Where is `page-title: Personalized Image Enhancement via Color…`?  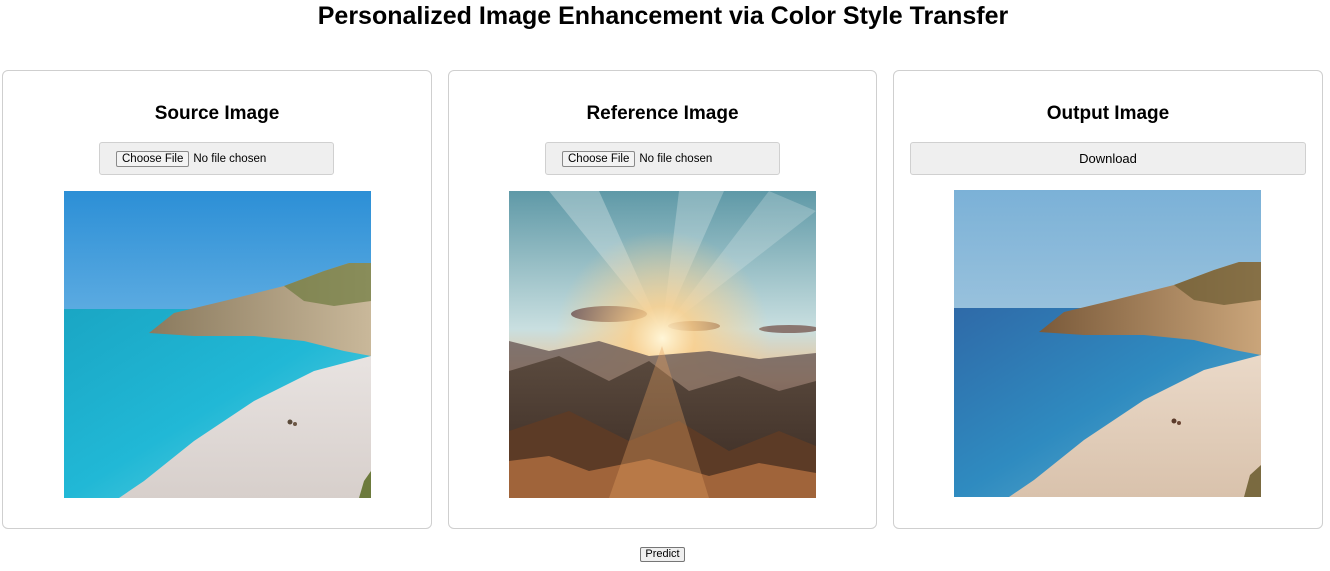
page-title: Personalized Image Enhancement via Color… is located at coordinates (663, 16).